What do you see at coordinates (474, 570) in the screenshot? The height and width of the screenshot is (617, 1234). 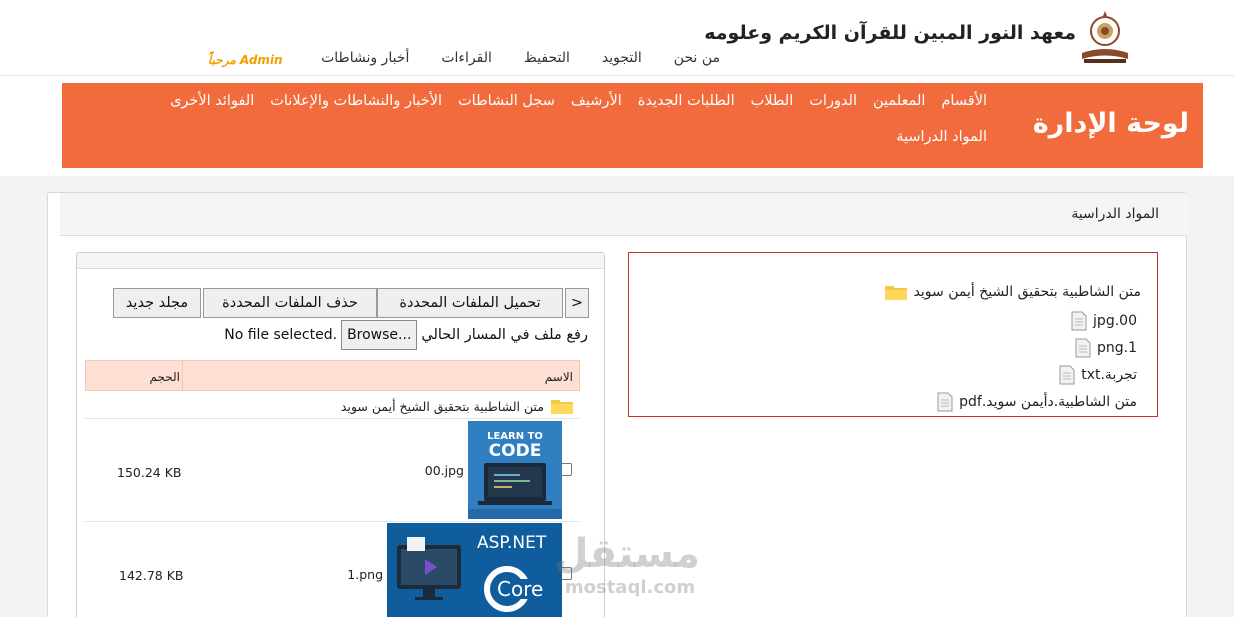 I see `thumbnail-aspnet-core: ASP.NET Core` at bounding box center [474, 570].